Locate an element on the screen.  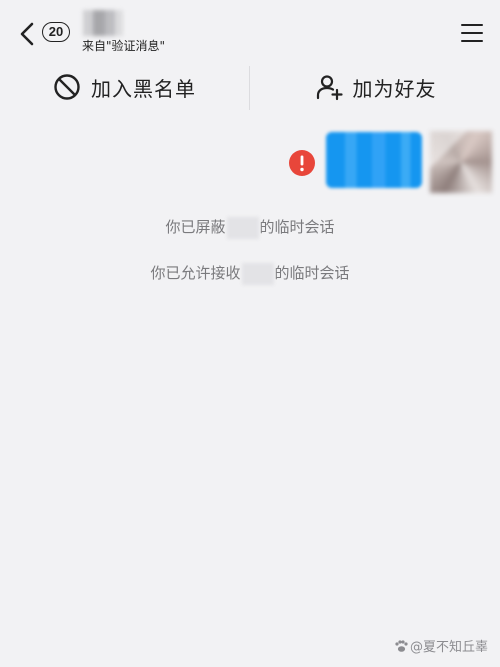
send-failed-icon is located at coordinates (302, 163).